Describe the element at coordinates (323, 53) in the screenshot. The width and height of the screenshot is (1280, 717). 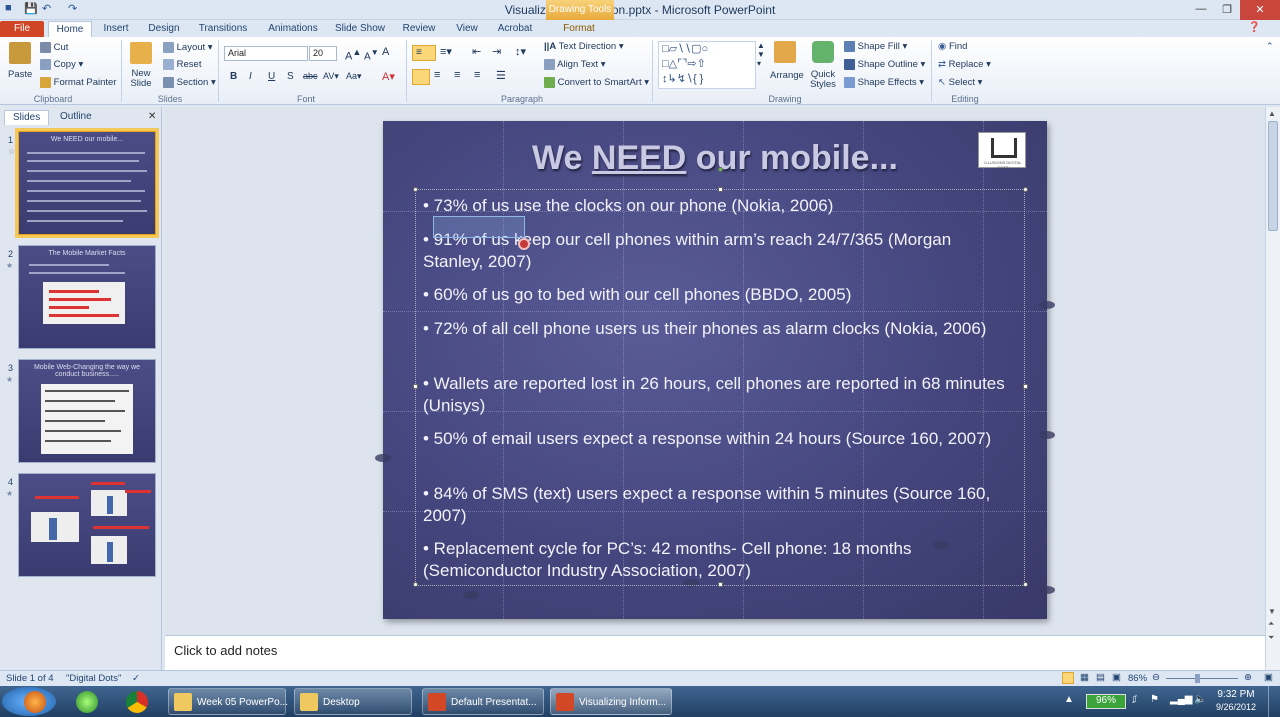
I see `font-size-combo: 20` at that location.